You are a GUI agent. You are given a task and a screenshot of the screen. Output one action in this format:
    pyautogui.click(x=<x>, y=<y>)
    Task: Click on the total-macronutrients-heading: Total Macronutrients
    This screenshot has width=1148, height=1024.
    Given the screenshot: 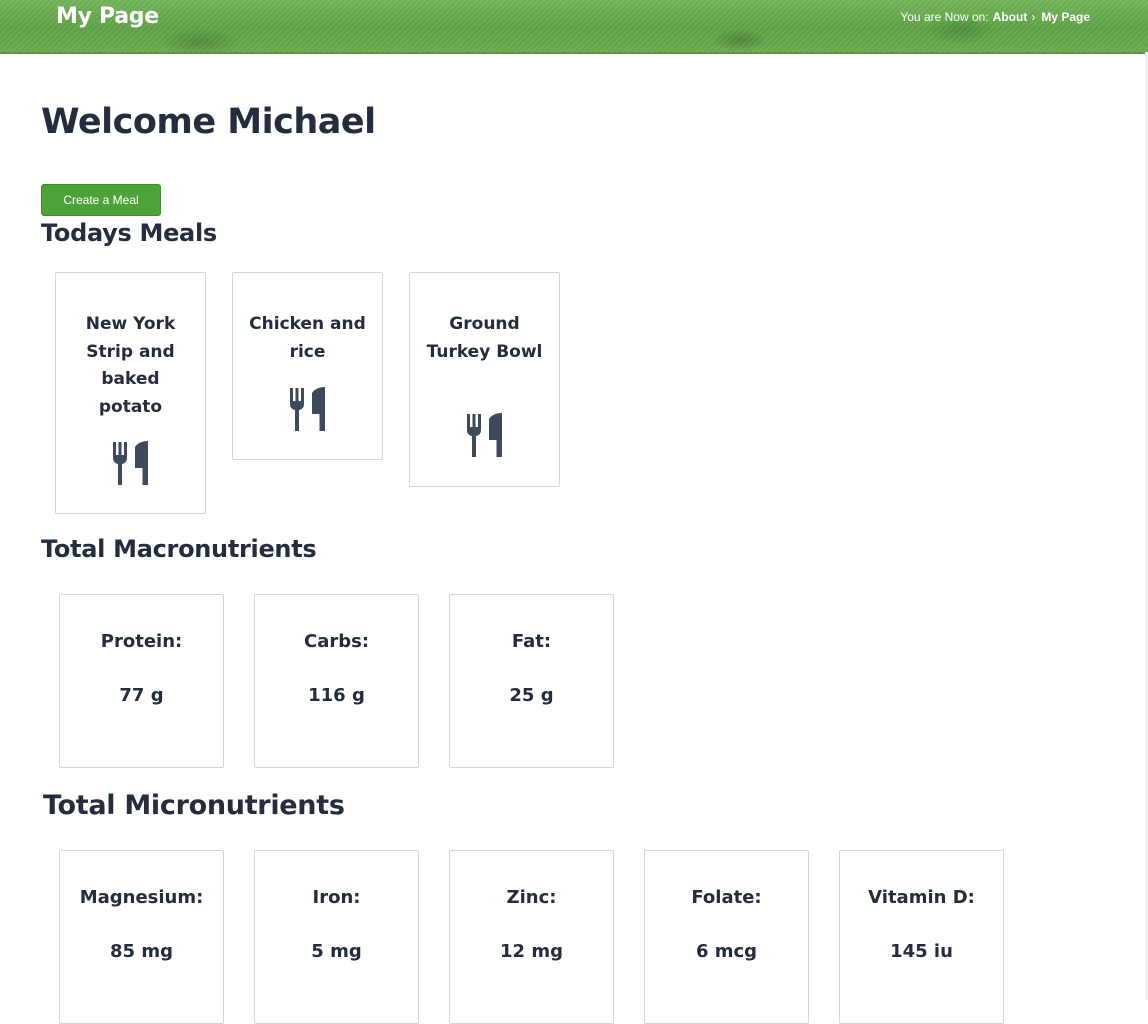 What is the action you would take?
    pyautogui.click(x=179, y=549)
    